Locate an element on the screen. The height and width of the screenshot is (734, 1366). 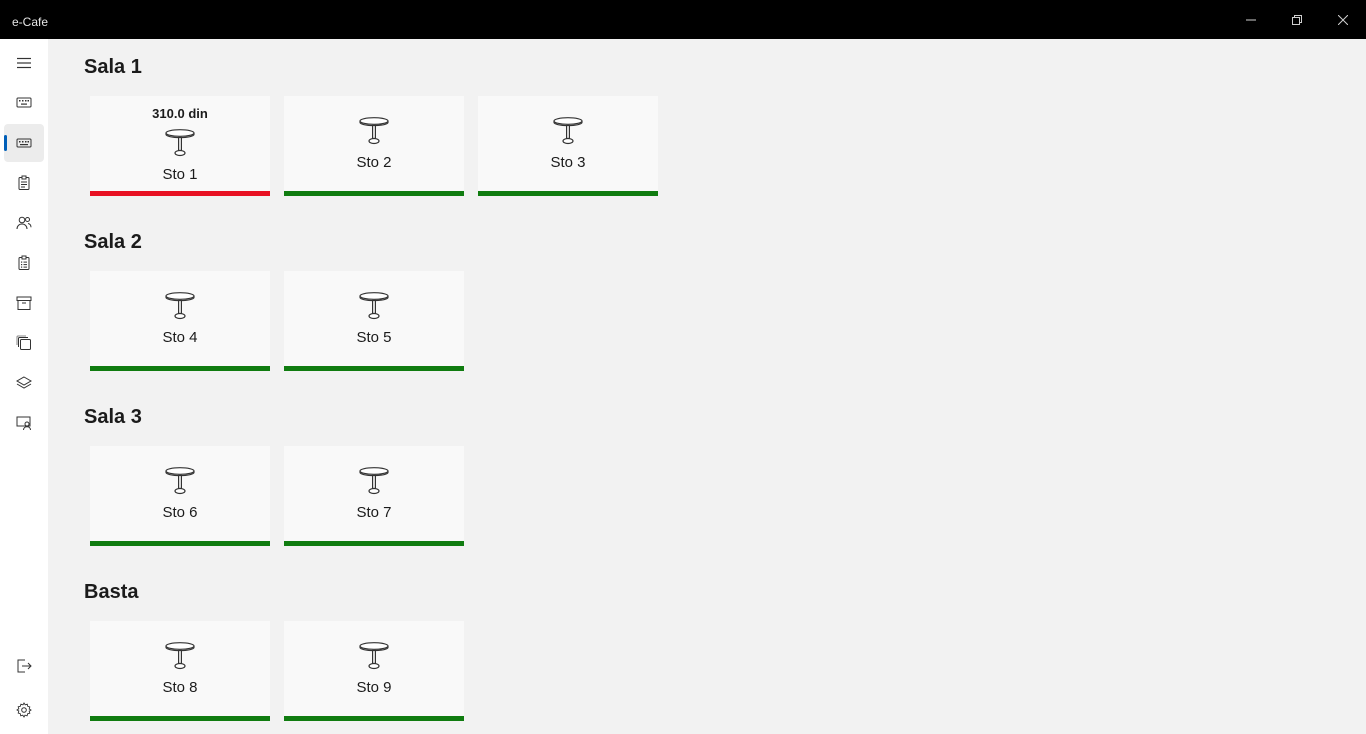
copy-stack-icon is located at coordinates (23, 342).